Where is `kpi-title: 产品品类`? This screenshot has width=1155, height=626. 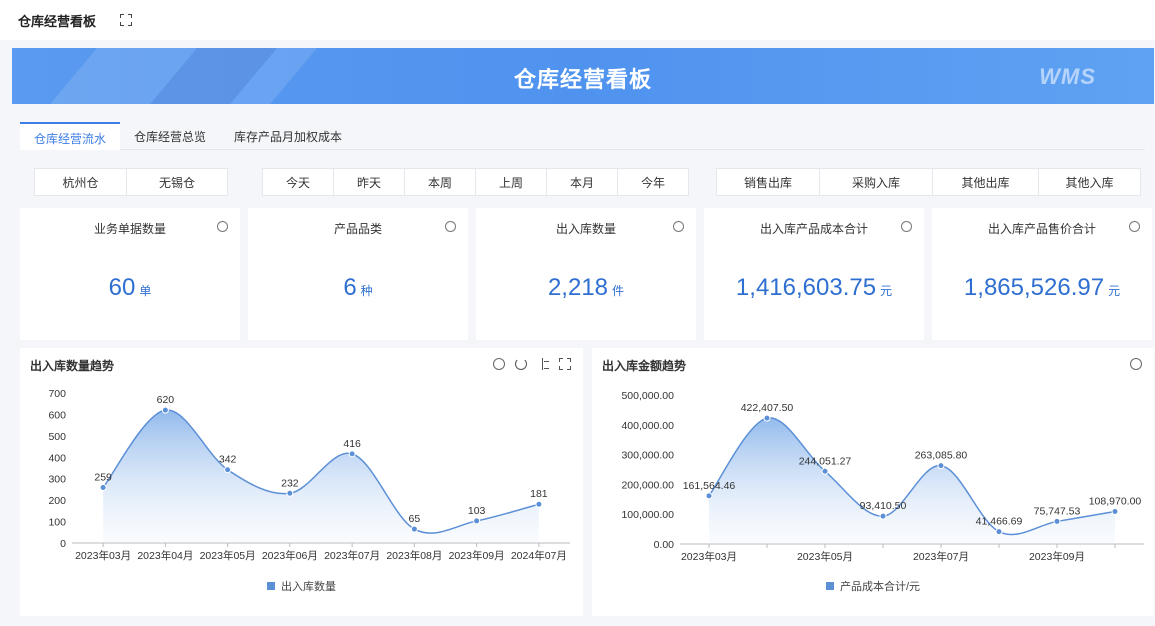 kpi-title: 产品品类 is located at coordinates (357, 229).